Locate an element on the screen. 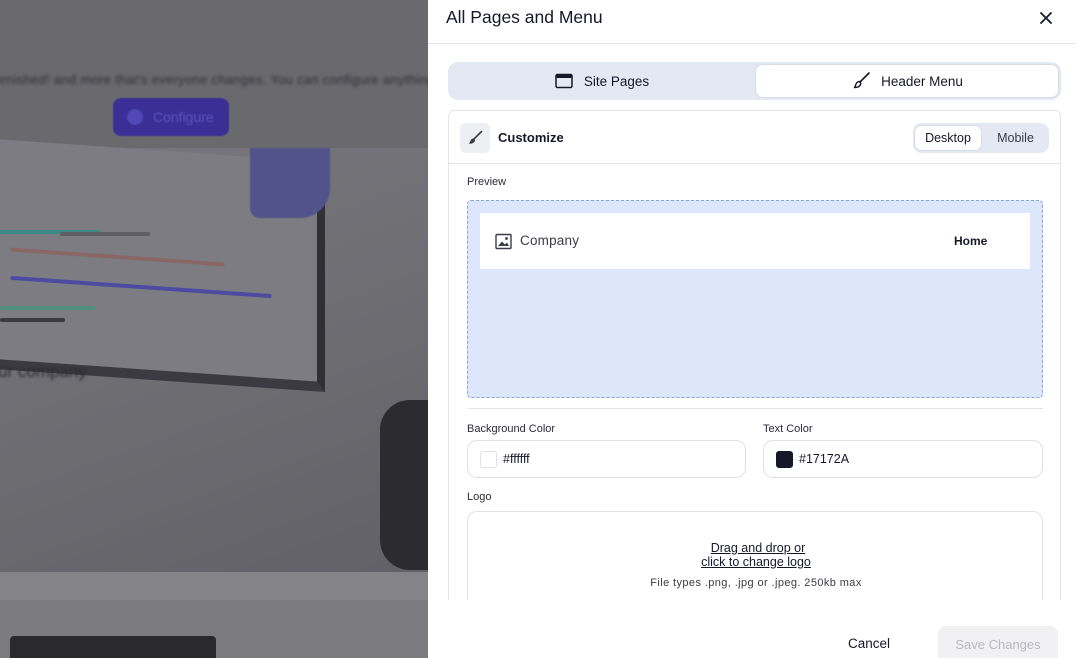 The image size is (1076, 658). view-mode-toggle: Desktop Mobile is located at coordinates (981, 138).